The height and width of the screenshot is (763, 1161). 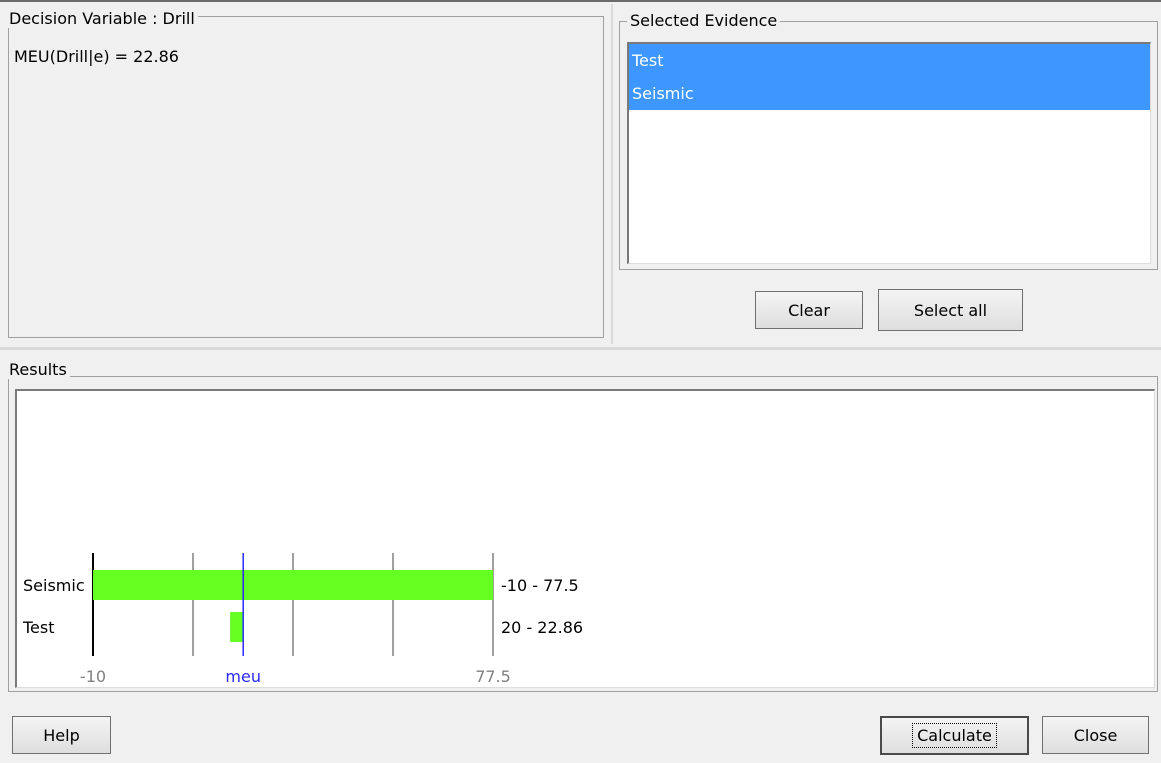 I want to click on x-tick-label-min: -10, so click(x=93, y=676).